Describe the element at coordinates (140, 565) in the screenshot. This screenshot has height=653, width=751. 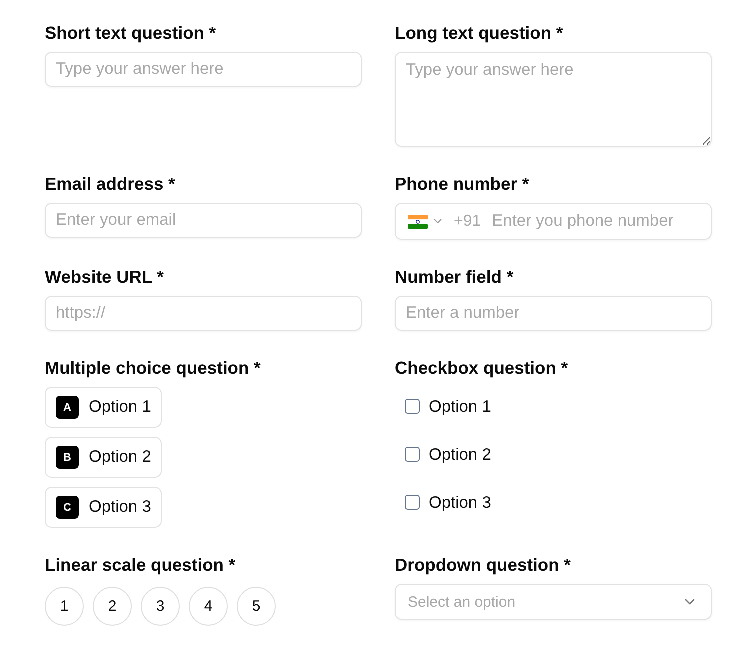
I see `question-label: Linear scale question *` at that location.